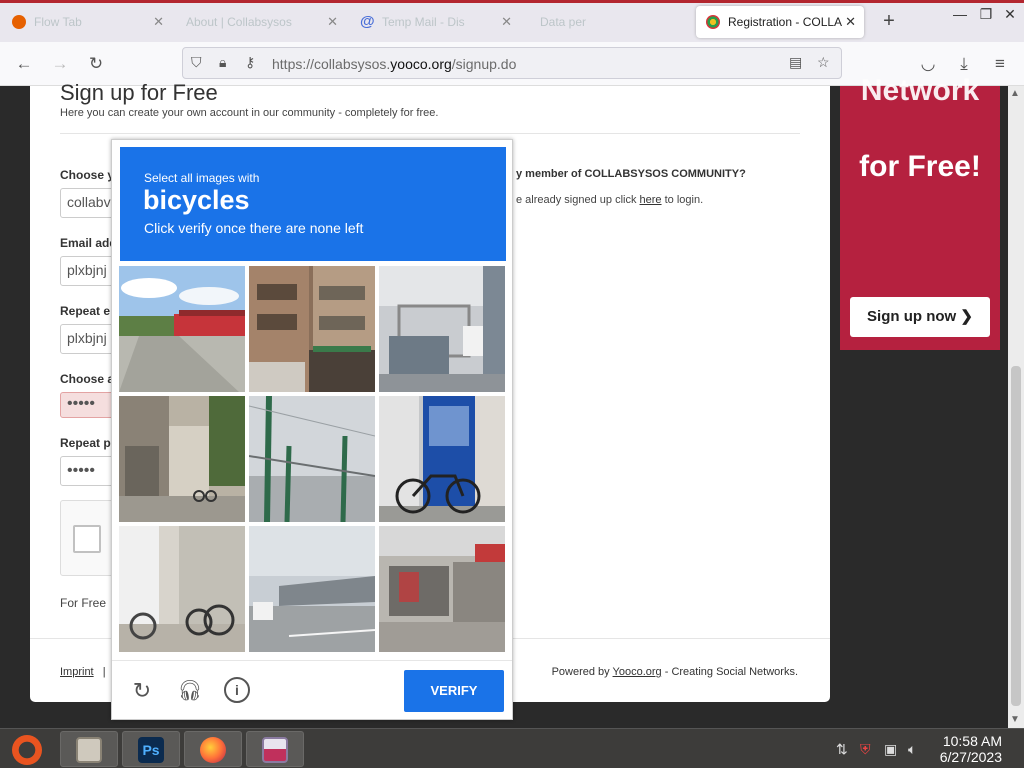 The image size is (1024, 768). What do you see at coordinates (85, 311) in the screenshot?
I see `repeat-email-label: Repeat e` at bounding box center [85, 311].